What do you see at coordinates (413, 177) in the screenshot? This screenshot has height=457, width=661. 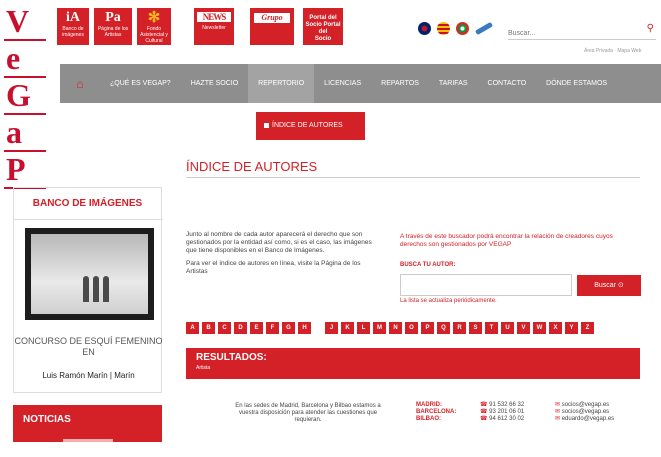 I see `title-divider` at bounding box center [413, 177].